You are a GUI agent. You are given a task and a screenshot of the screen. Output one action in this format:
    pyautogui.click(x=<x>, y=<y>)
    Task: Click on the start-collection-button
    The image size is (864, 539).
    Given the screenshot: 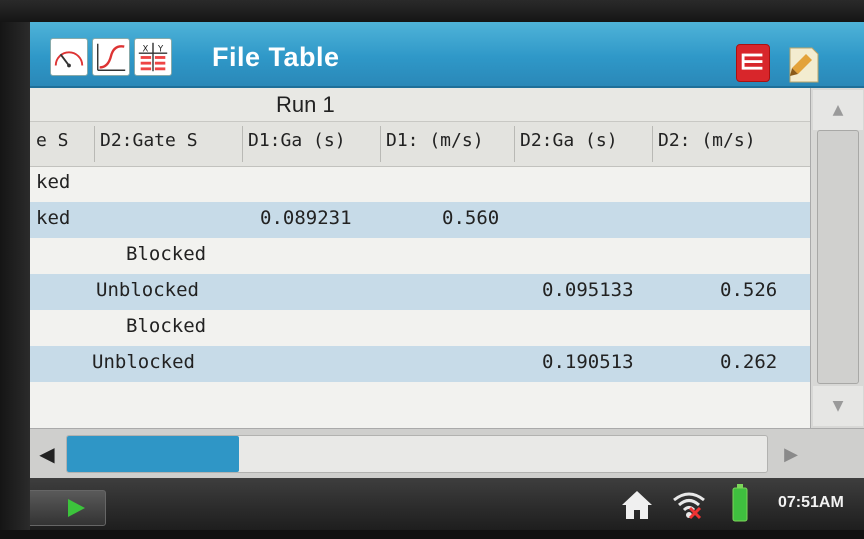 What is the action you would take?
    pyautogui.click(x=68, y=508)
    